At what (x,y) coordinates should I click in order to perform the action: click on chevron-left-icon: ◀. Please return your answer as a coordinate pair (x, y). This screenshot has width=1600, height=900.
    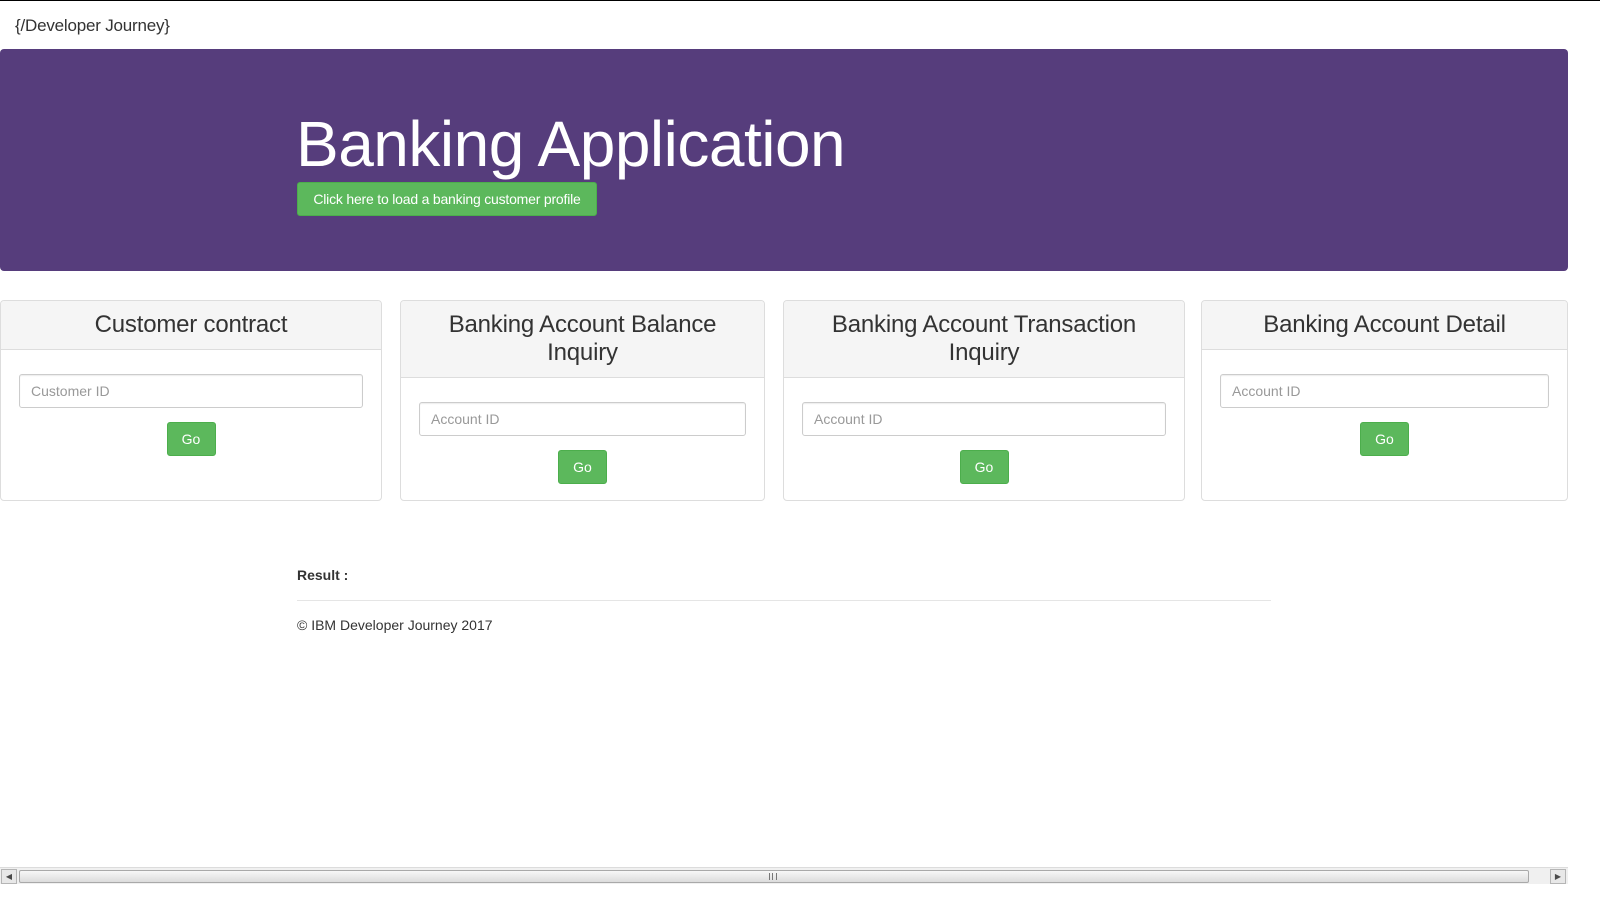
    Looking at the image, I should click on (9, 876).